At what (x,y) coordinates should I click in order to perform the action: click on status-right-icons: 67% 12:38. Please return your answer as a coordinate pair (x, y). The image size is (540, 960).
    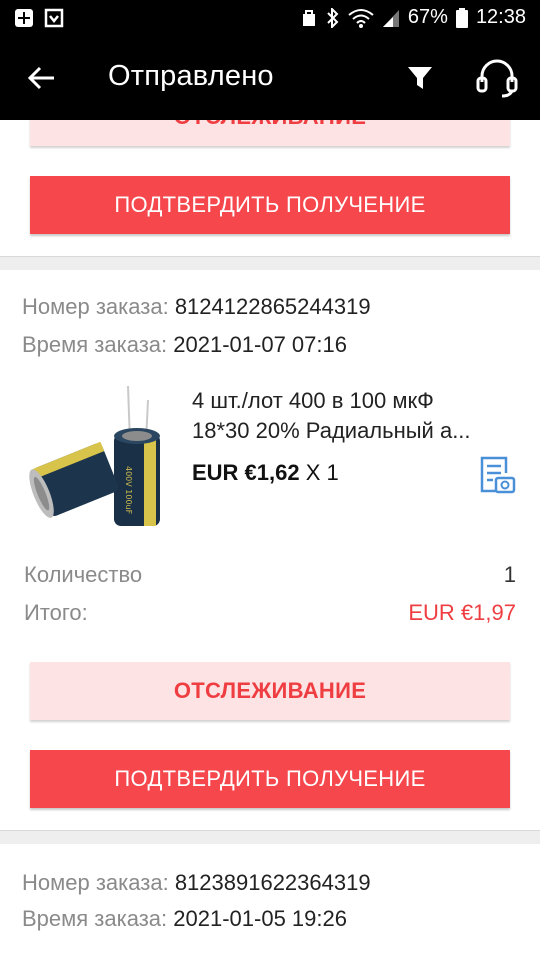
    Looking at the image, I should click on (413, 17).